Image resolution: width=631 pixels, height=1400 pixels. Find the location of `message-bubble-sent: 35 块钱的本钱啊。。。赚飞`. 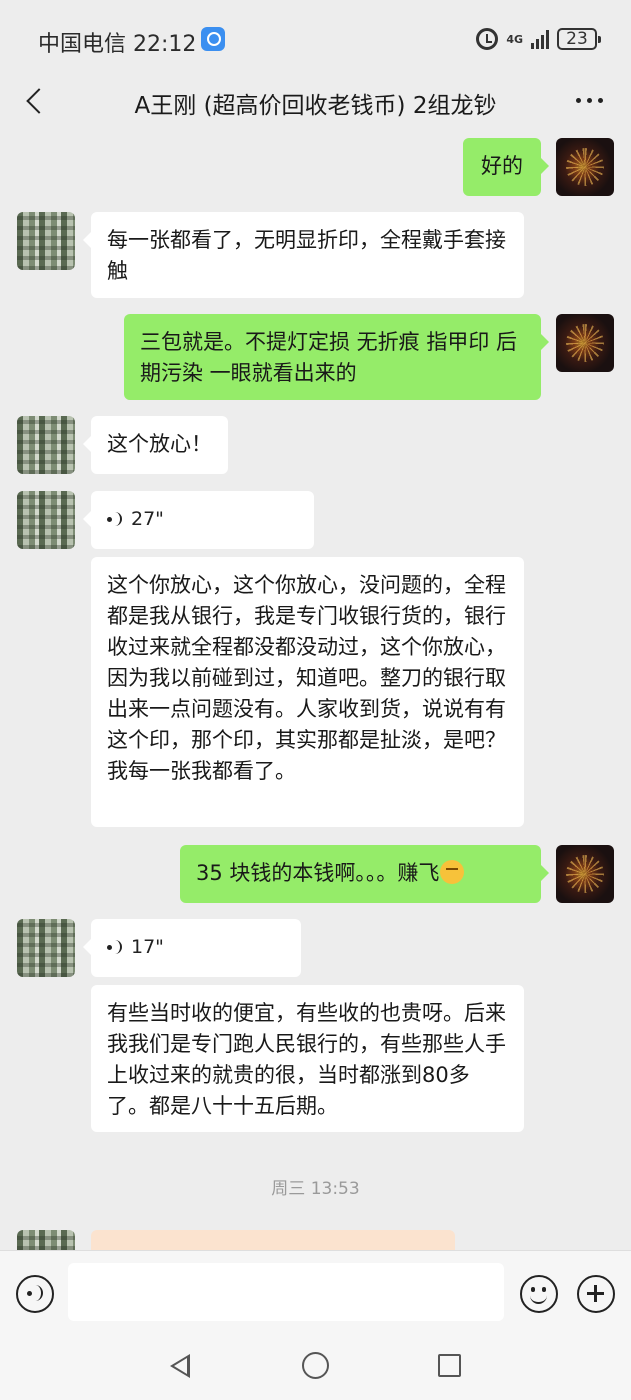

message-bubble-sent: 35 块钱的本钱啊。。。赚飞 is located at coordinates (364, 874).